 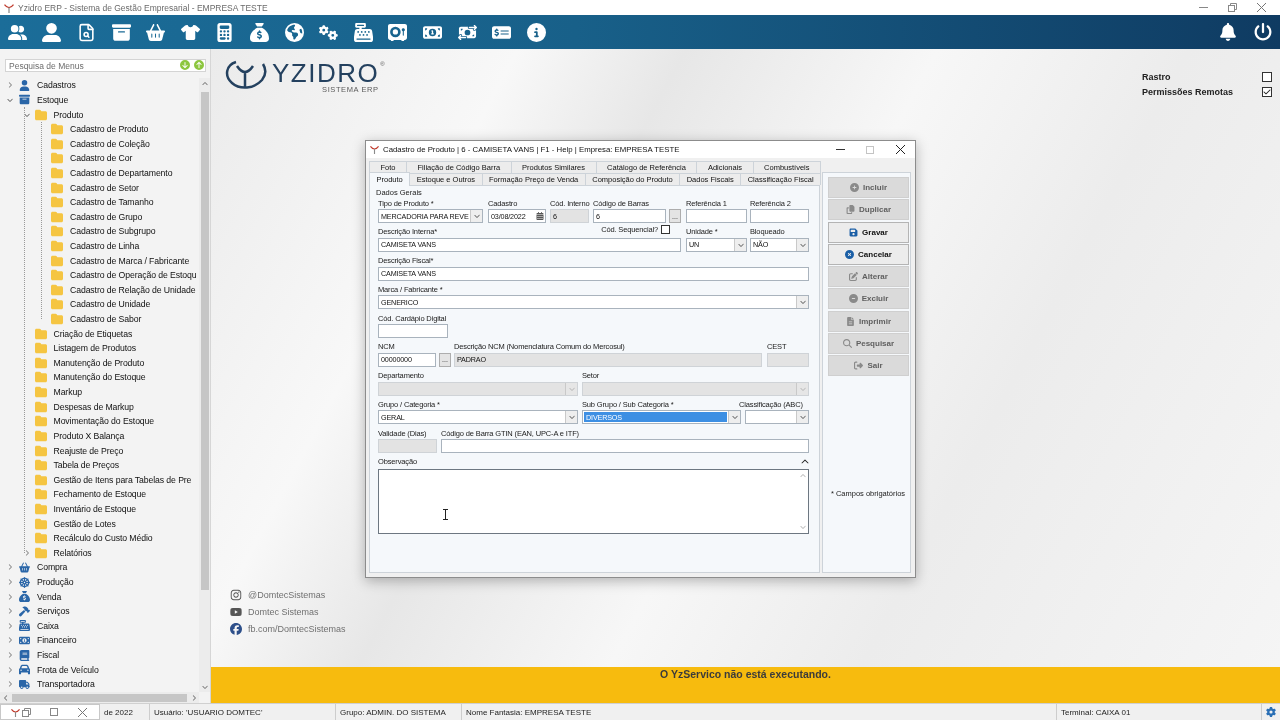 I want to click on dropdown, so click(x=777, y=417).